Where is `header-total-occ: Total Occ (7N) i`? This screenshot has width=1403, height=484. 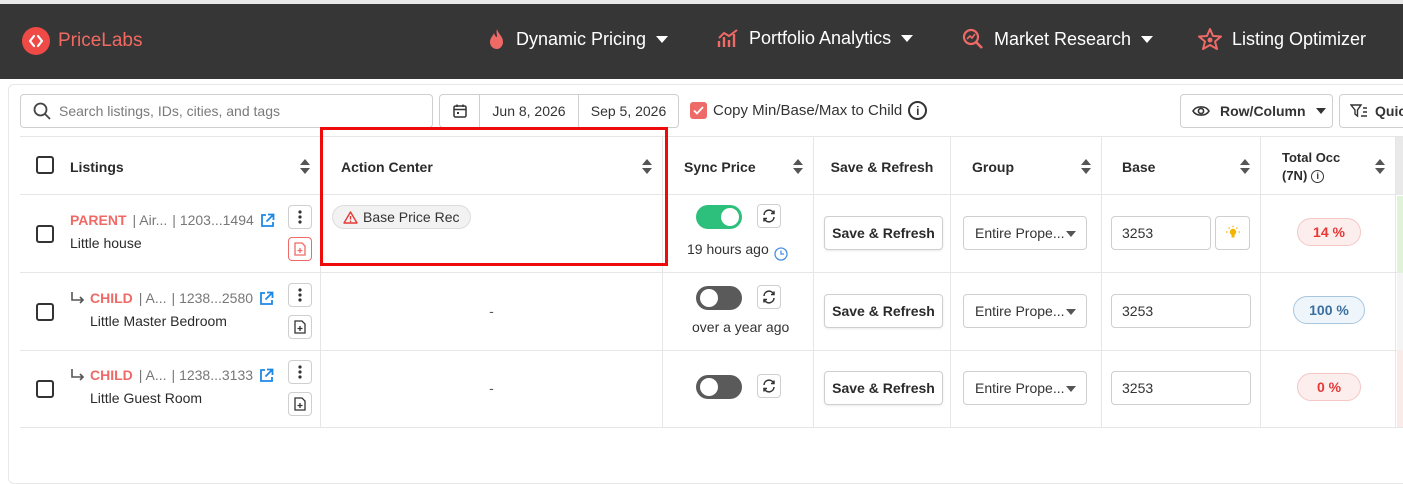
header-total-occ: Total Occ (7N) i is located at coordinates (1328, 166).